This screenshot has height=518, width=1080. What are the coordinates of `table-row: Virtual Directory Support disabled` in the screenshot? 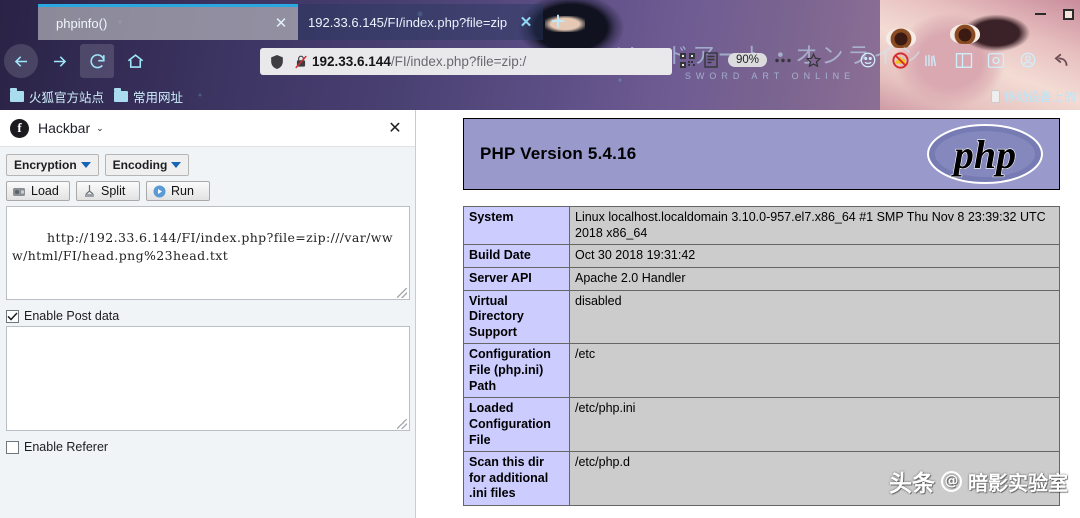 It's located at (761, 317).